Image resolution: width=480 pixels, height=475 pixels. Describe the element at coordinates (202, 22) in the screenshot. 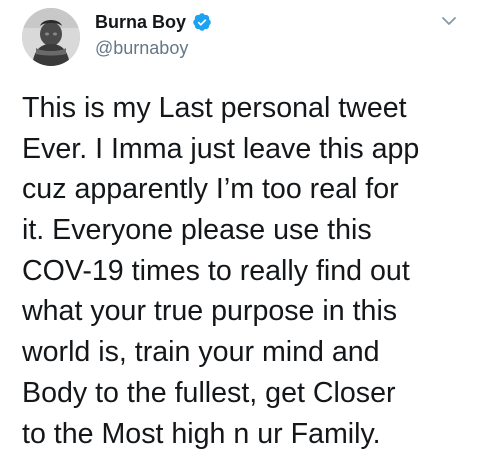

I see `verified-badge-icon` at that location.